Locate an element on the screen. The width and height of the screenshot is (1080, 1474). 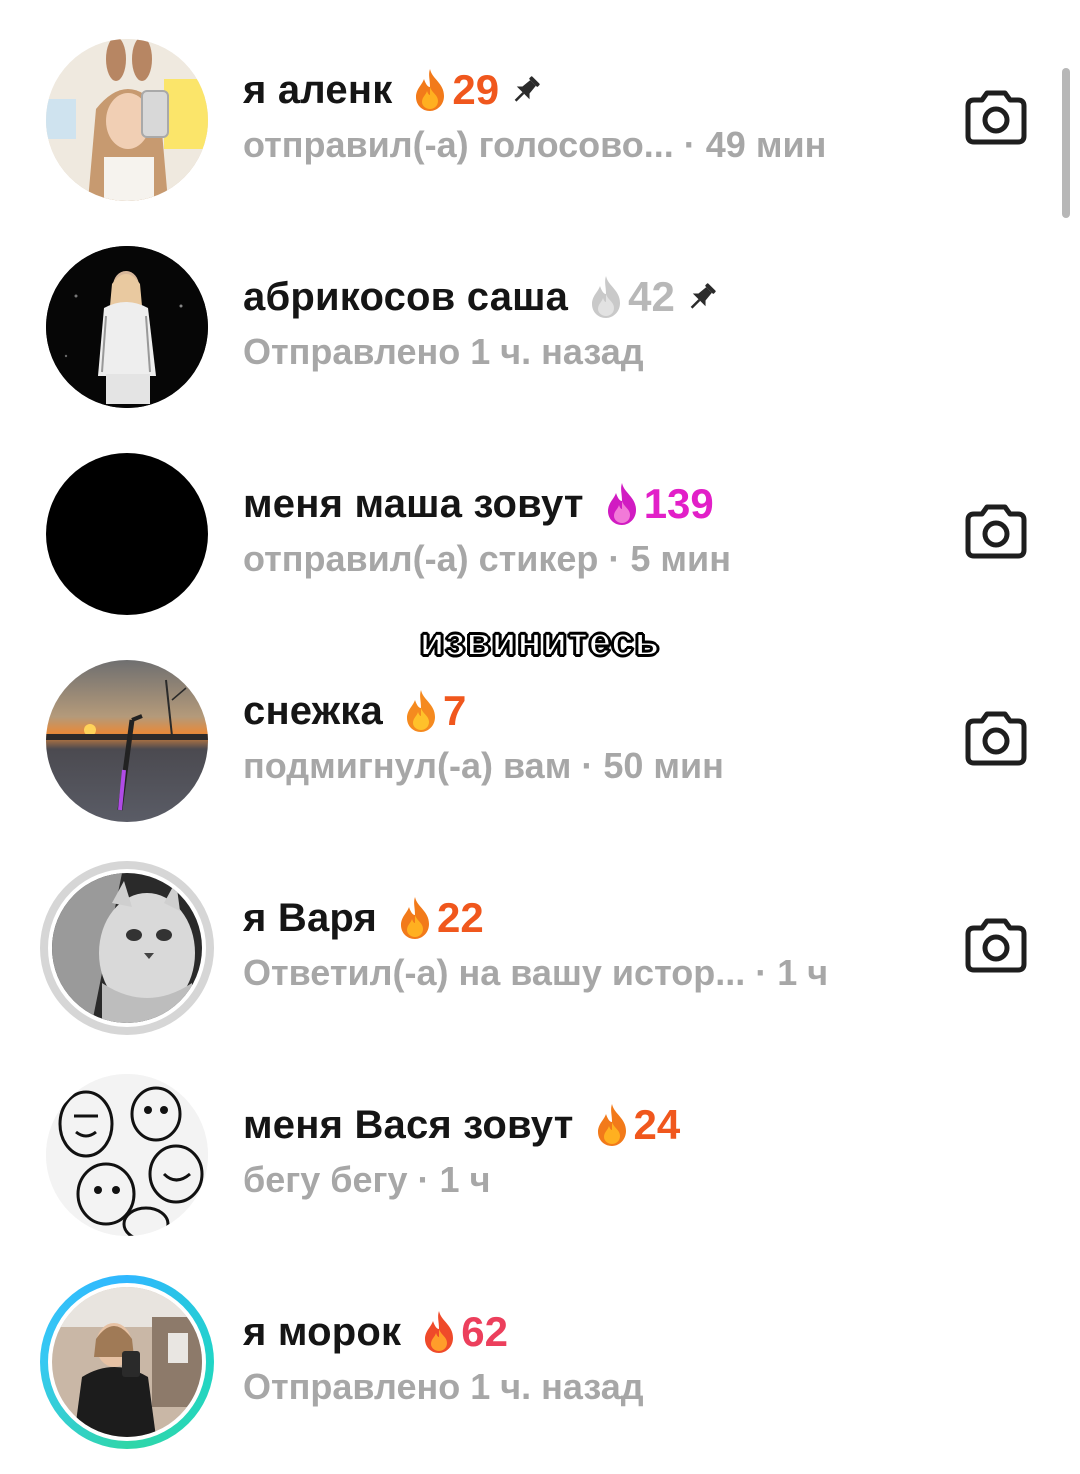
chat-title-line: я Варя 22 is located at coordinates (363, 918).